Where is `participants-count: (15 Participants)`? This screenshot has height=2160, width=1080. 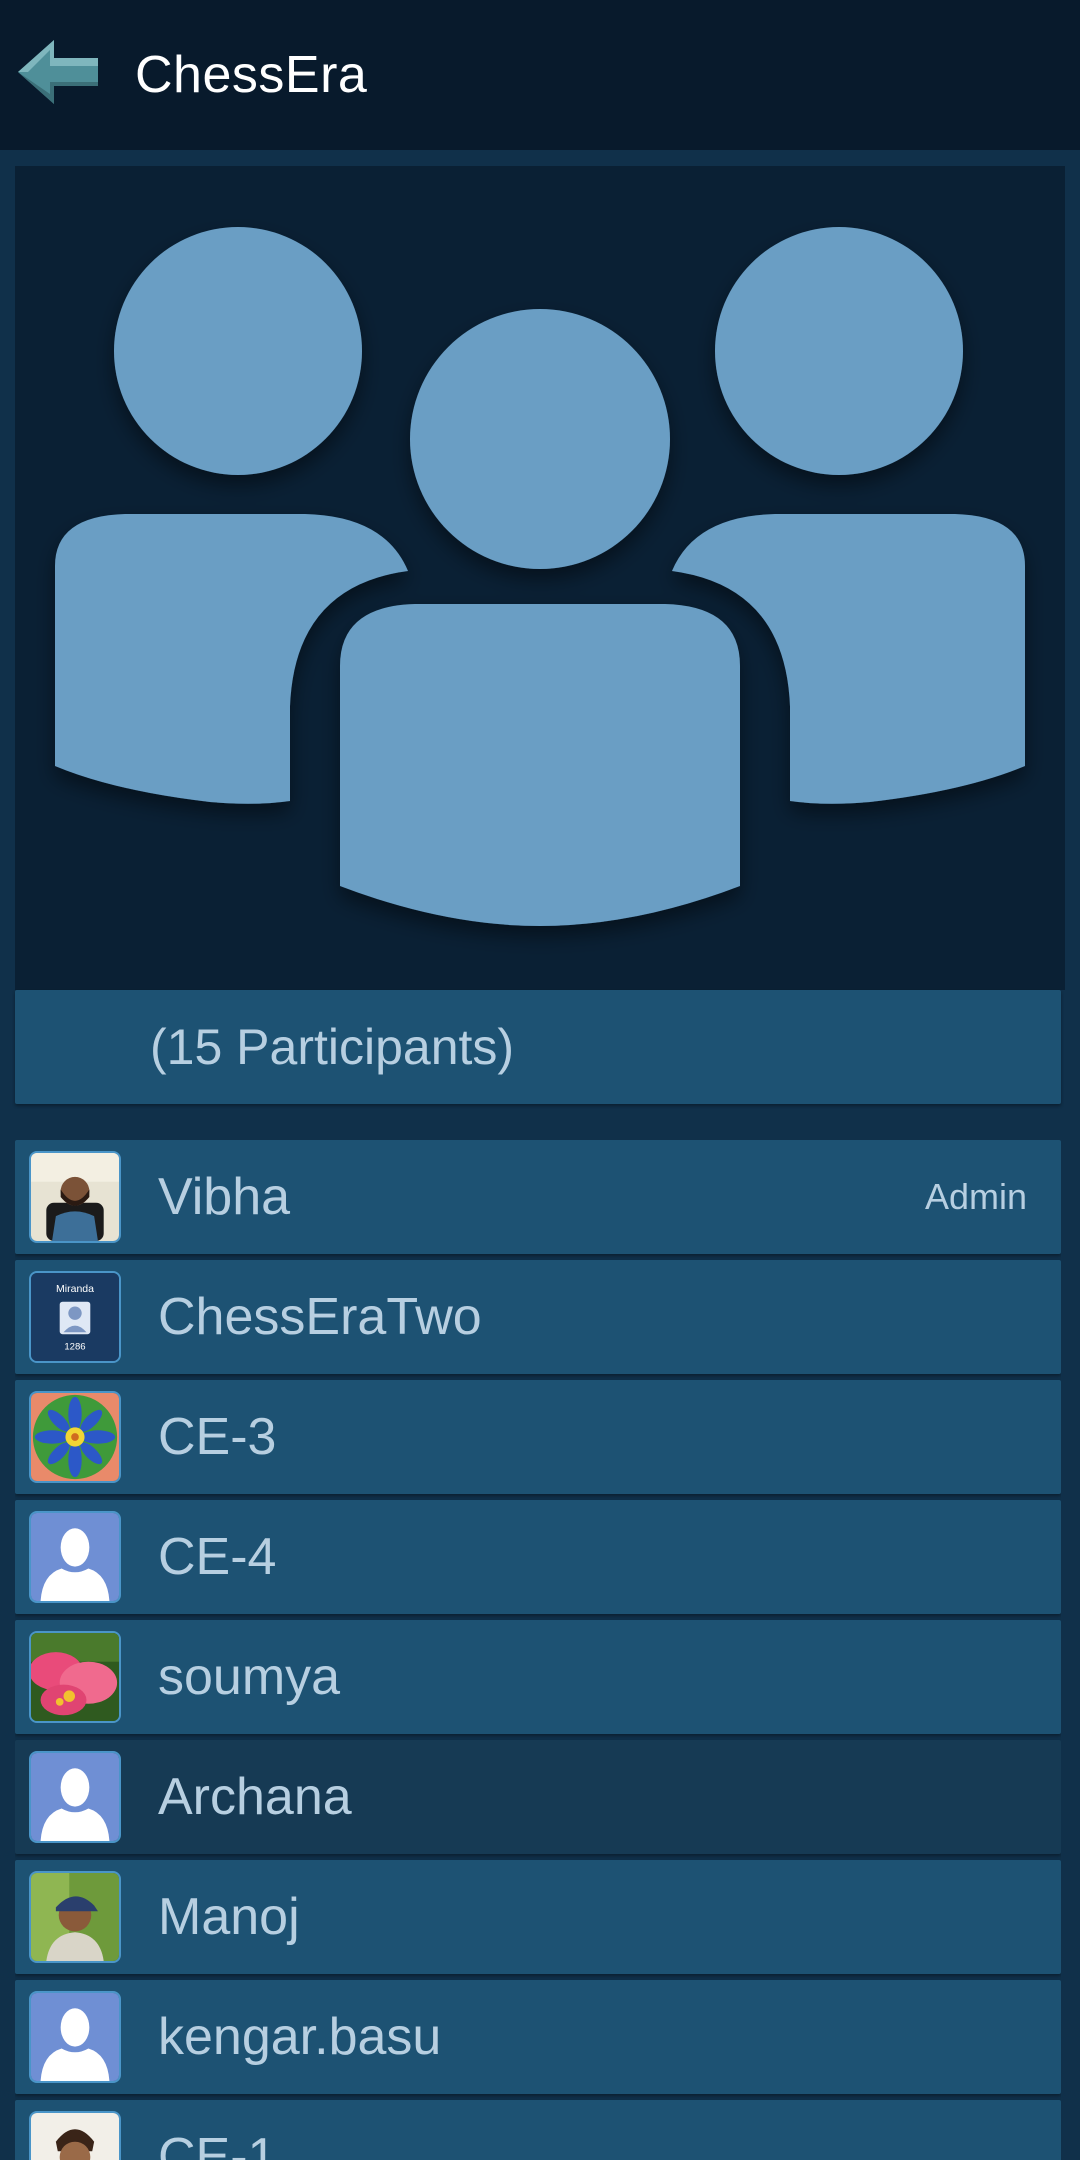 participants-count: (15 Participants) is located at coordinates (332, 1047).